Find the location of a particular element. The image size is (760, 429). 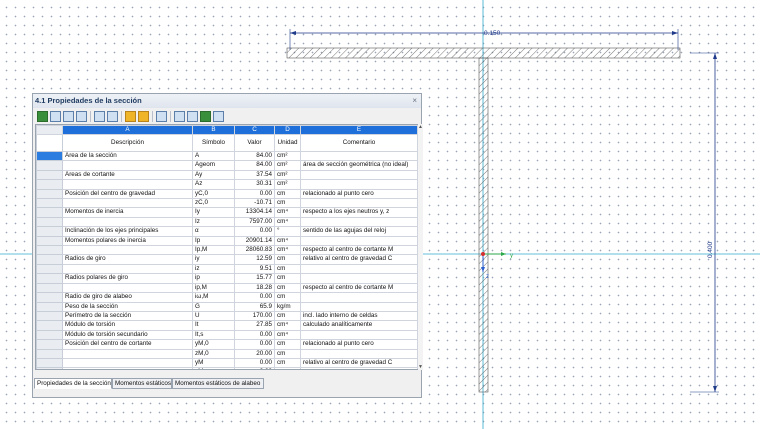

cell-symbol: yM is located at coordinates (213, 363).